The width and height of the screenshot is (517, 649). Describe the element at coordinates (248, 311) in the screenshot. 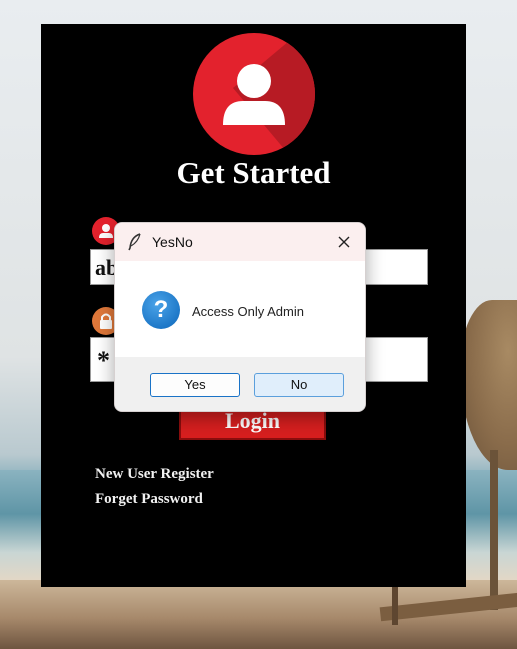

I see `dialog-message: Access Only Admin` at that location.